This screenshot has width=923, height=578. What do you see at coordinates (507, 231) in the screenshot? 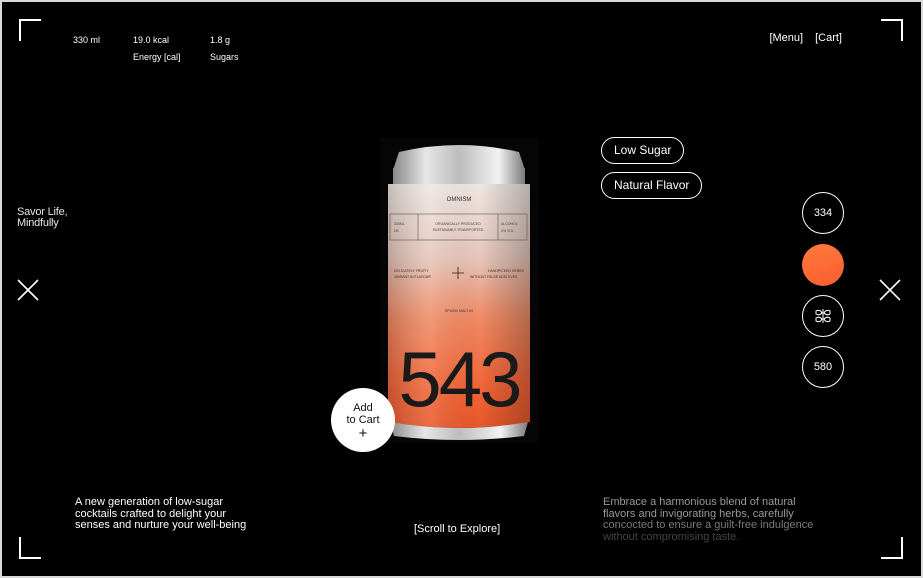
I see `svg-text: 0% VOL` at bounding box center [507, 231].